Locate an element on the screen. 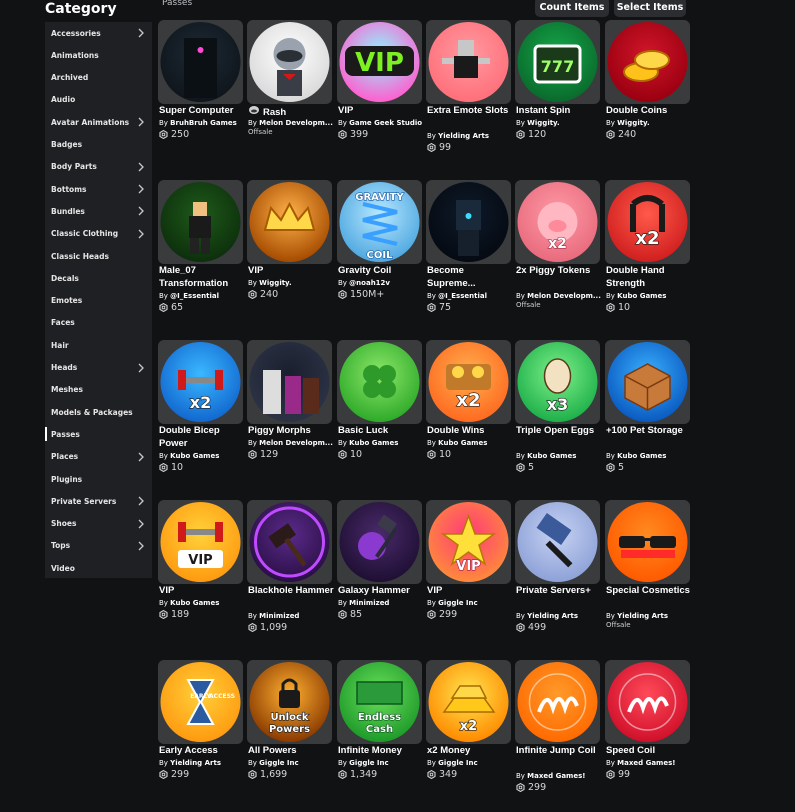  sidebar-item-animations: Animations is located at coordinates (98, 55).